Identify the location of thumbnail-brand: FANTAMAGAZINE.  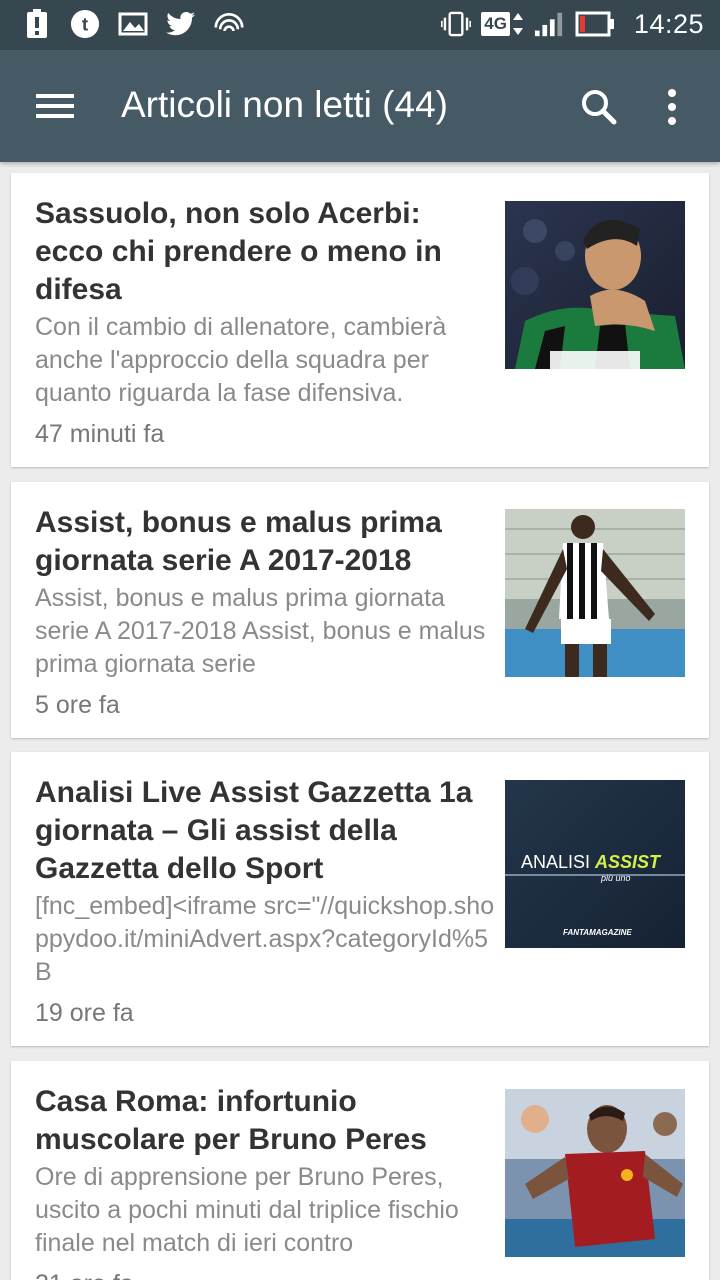
(597, 932).